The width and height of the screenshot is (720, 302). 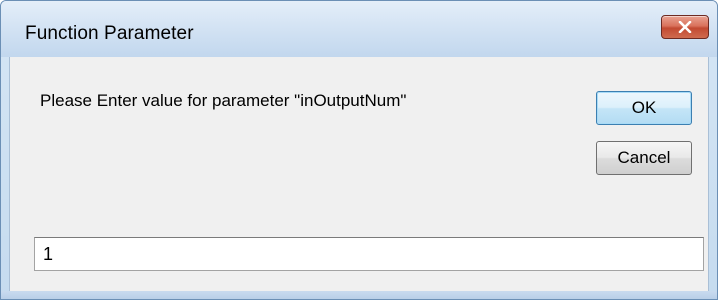 I want to click on close-button, so click(x=685, y=27).